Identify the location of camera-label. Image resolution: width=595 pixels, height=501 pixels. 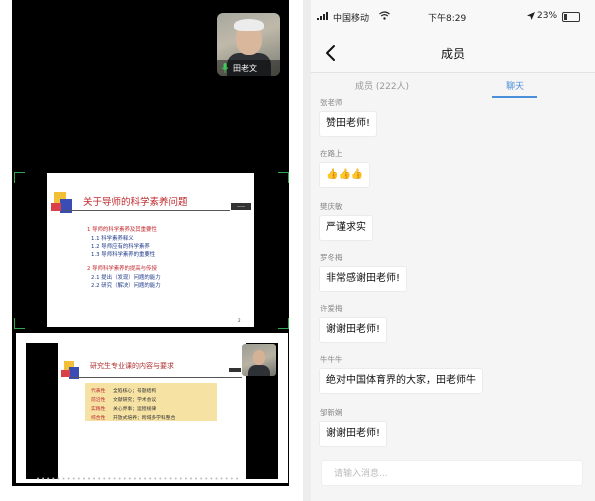
(235, 370).